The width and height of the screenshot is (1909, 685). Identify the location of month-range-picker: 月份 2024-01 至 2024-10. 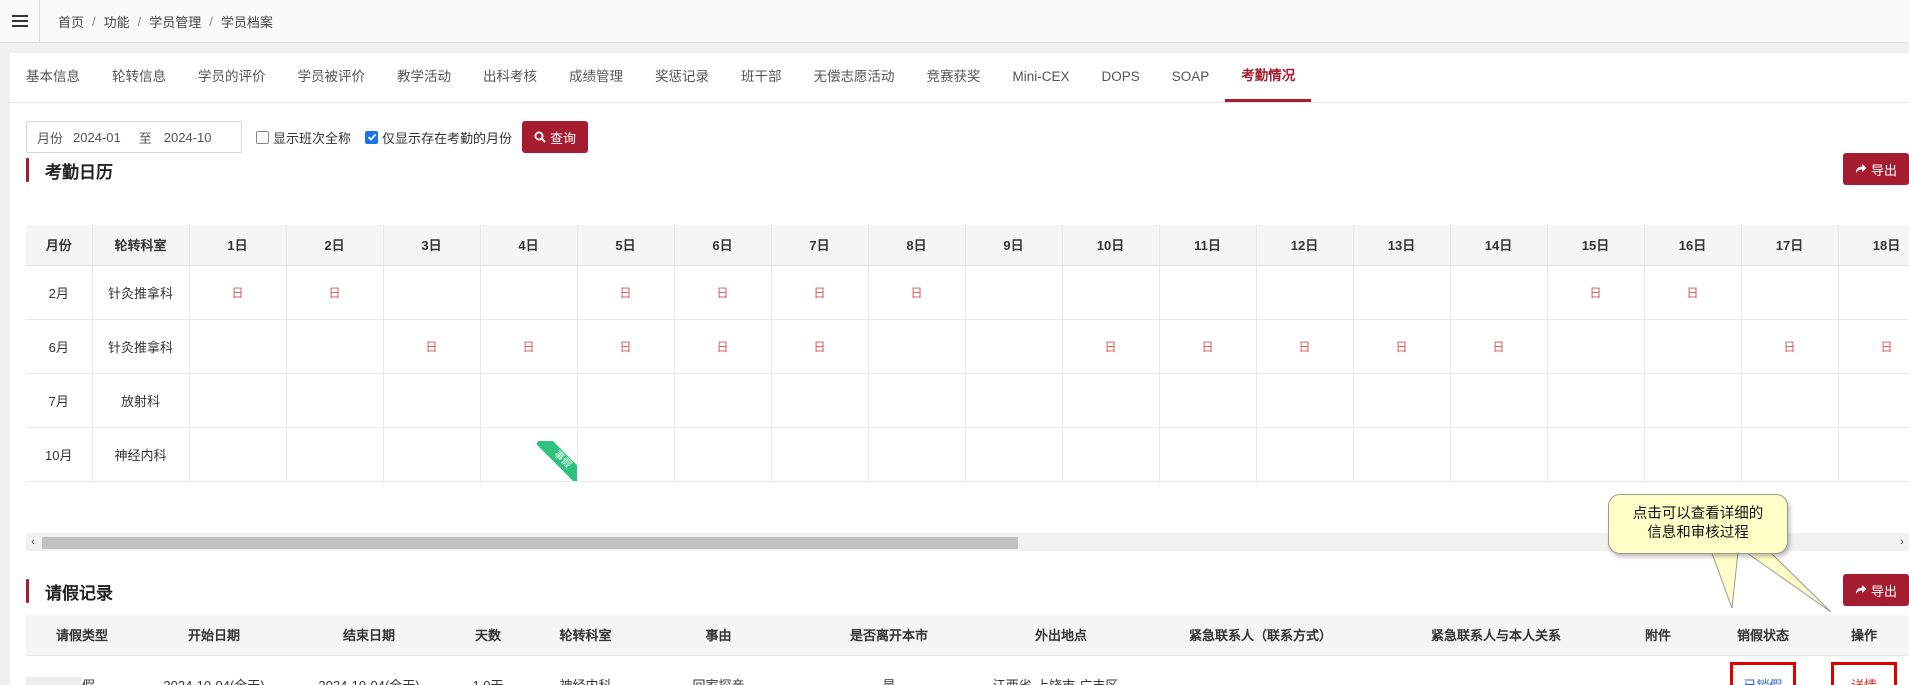
(134, 137).